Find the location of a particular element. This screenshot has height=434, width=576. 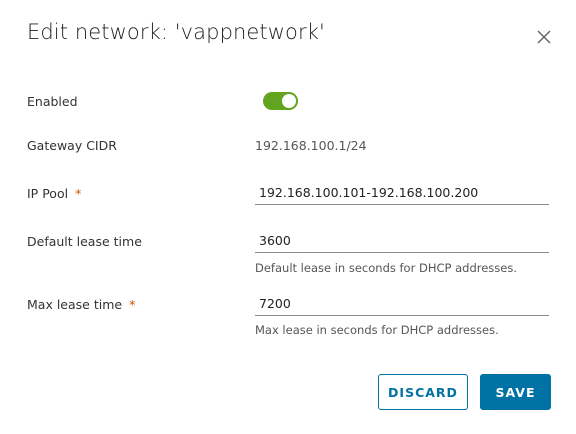

ip-pool-label-text: IP Pool is located at coordinates (48, 193).